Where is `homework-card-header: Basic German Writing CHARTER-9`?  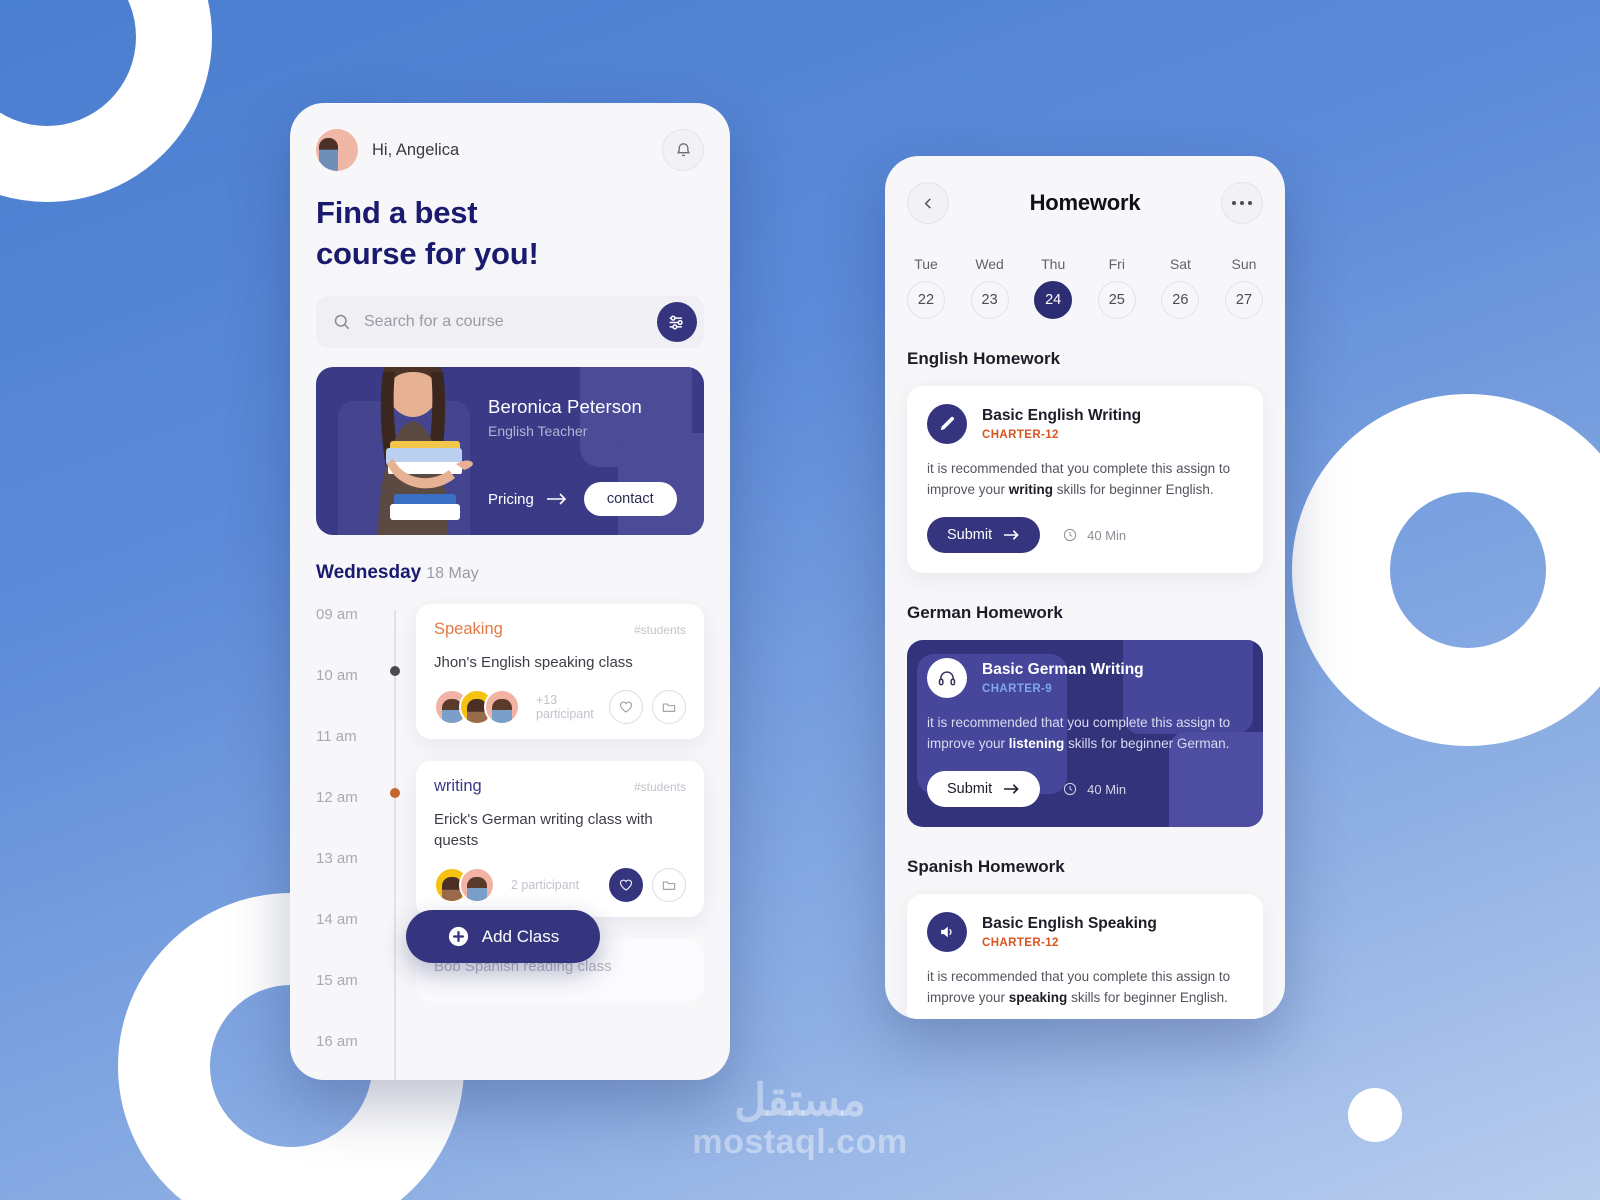
homework-card-header: Basic German Writing CHARTER-9 is located at coordinates (1085, 678).